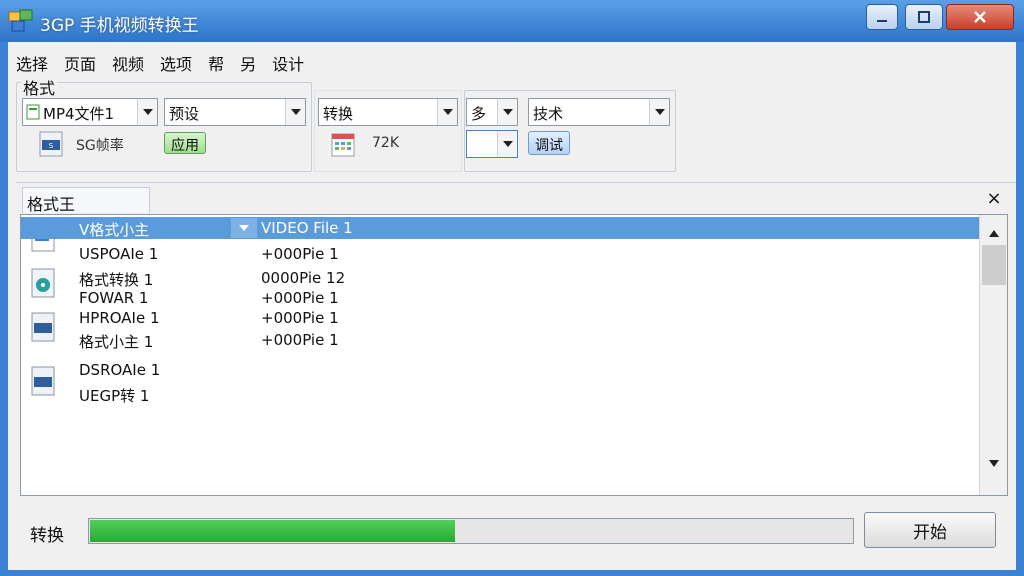  I want to click on menu-item-help: 帮, so click(216, 60).